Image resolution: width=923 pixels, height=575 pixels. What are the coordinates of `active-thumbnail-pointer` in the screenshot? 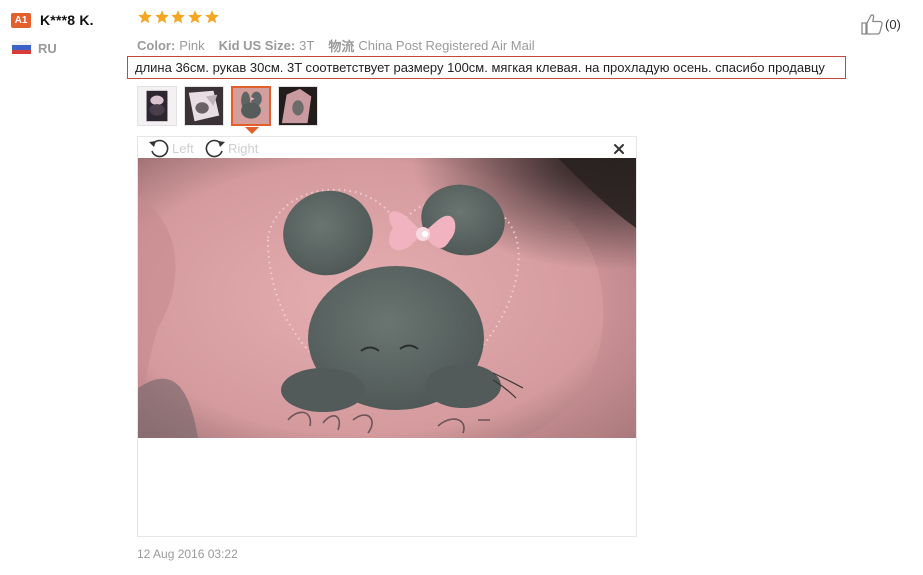 It's located at (252, 130).